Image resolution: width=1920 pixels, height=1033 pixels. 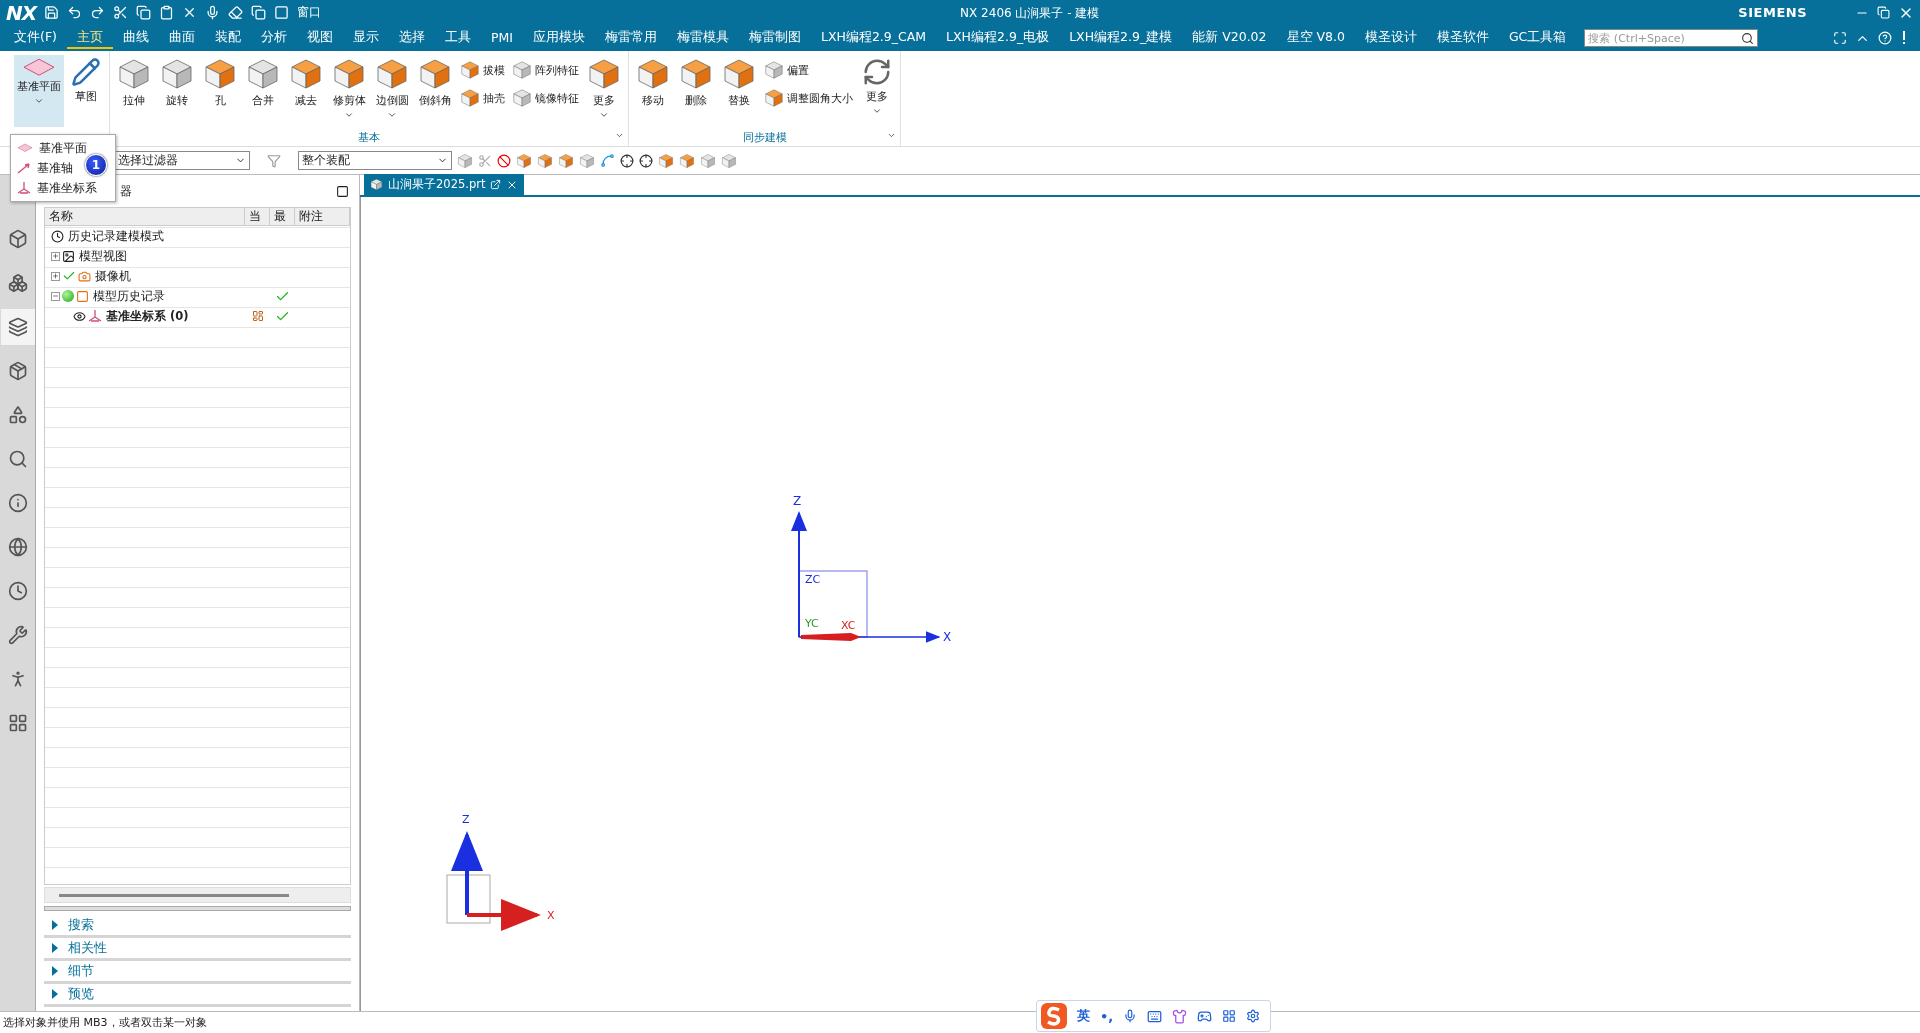 What do you see at coordinates (86, 91) in the screenshot?
I see `ribbon-button: 草图` at bounding box center [86, 91].